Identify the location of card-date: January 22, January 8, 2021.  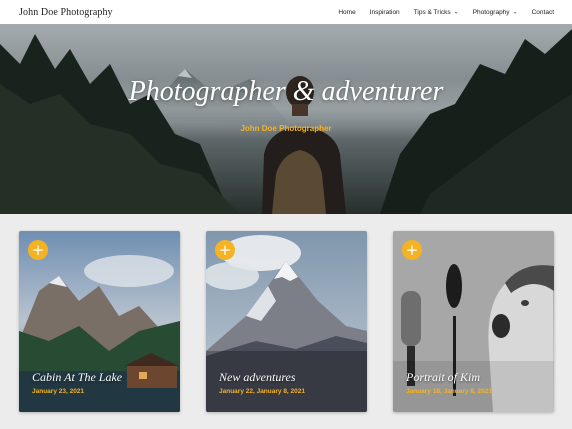
(262, 391).